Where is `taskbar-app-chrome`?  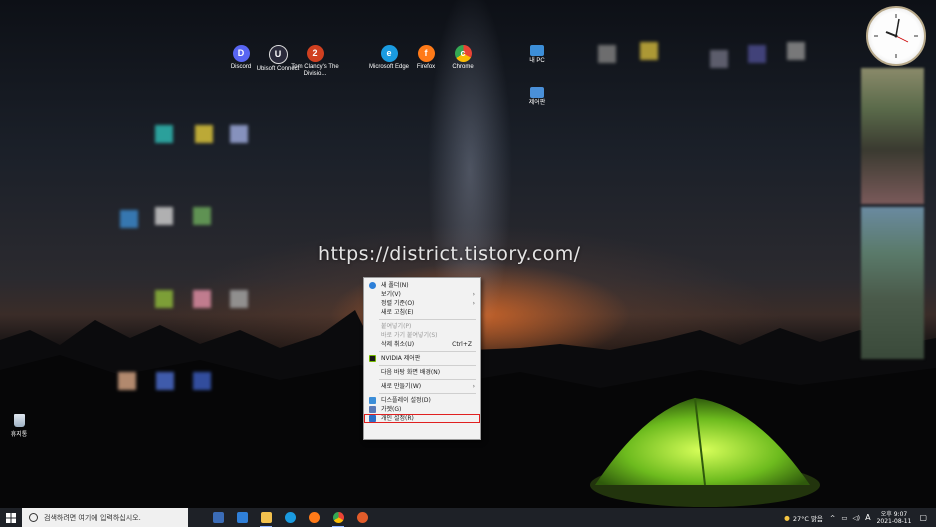 taskbar-app-chrome is located at coordinates (338, 517).